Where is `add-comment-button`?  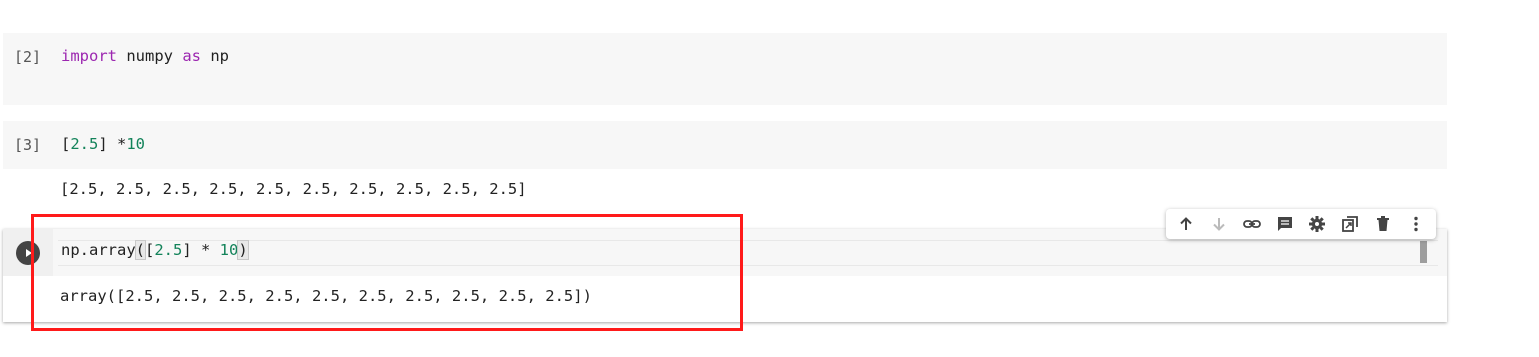
add-comment-button is located at coordinates (1285, 224).